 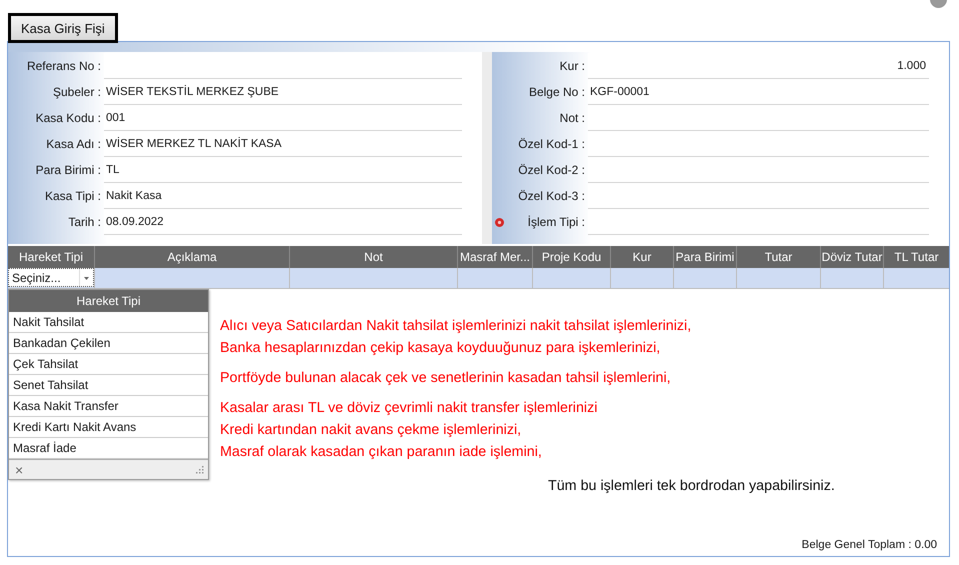 What do you see at coordinates (63, 28) in the screenshot?
I see `tab: Kasa Giriş Fişi` at bounding box center [63, 28].